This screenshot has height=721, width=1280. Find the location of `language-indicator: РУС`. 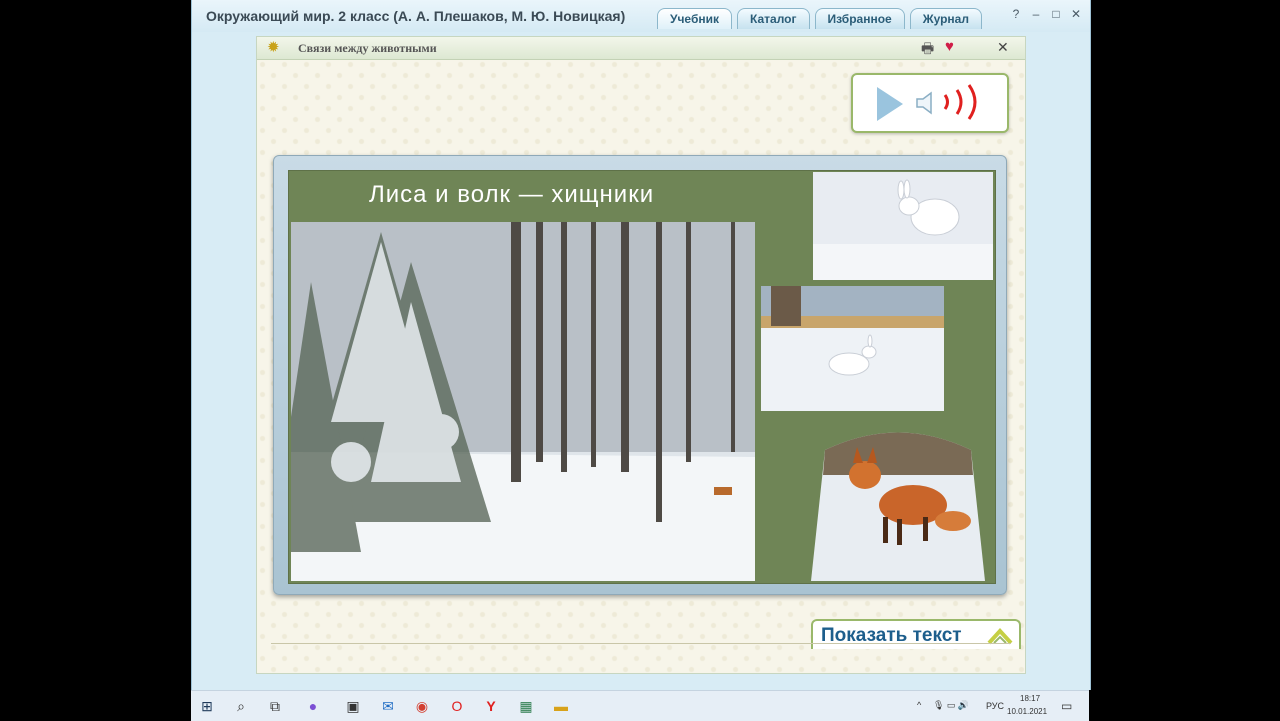

language-indicator: РУС is located at coordinates (995, 706).